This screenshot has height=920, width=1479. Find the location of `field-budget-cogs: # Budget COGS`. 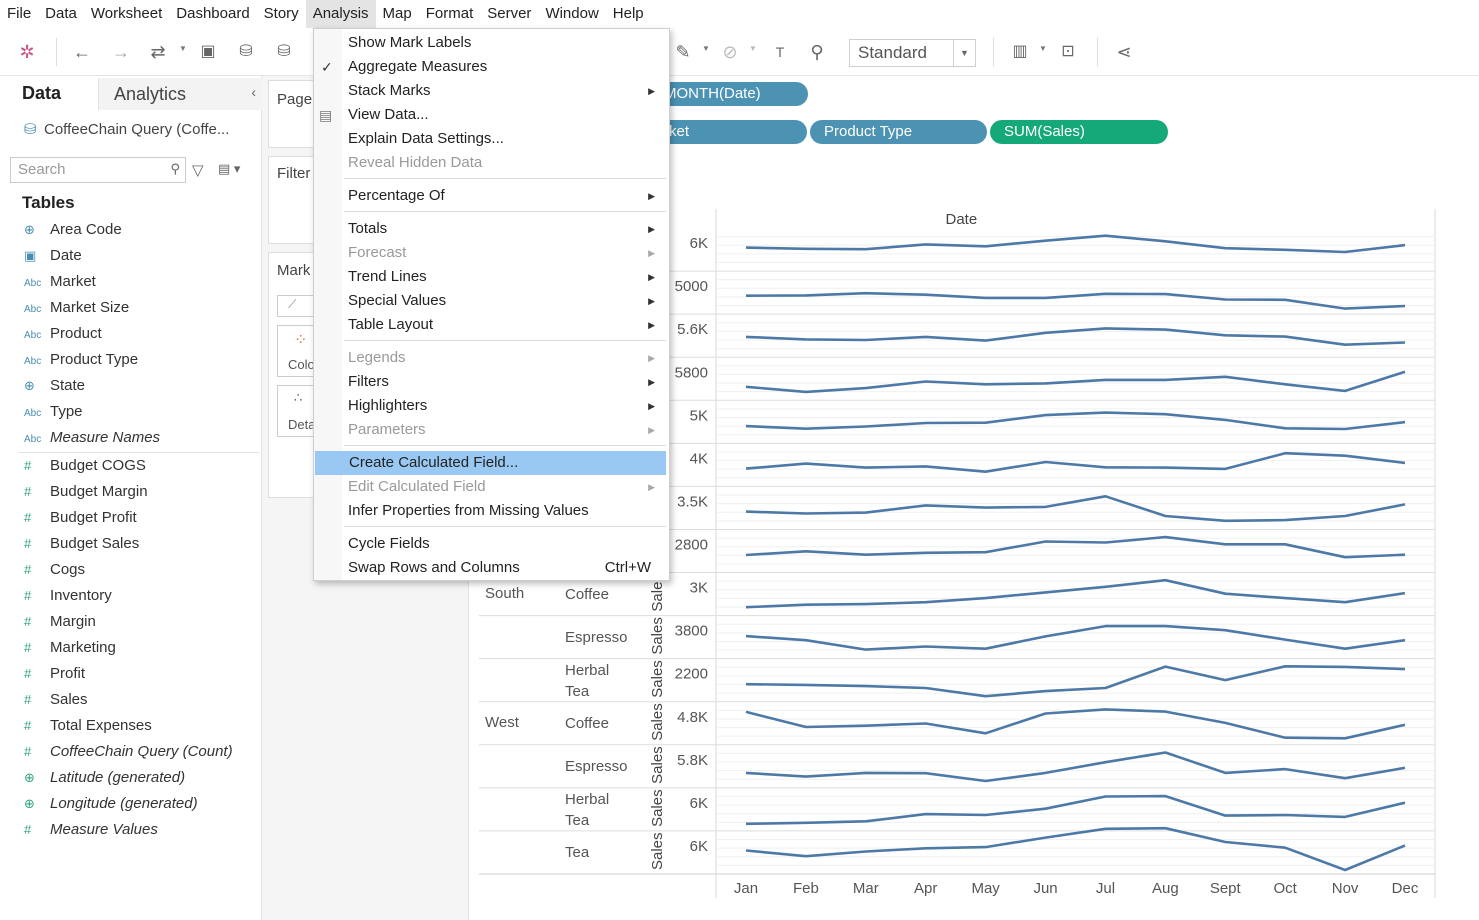

field-budget-cogs: # Budget COGS is located at coordinates (85, 468).